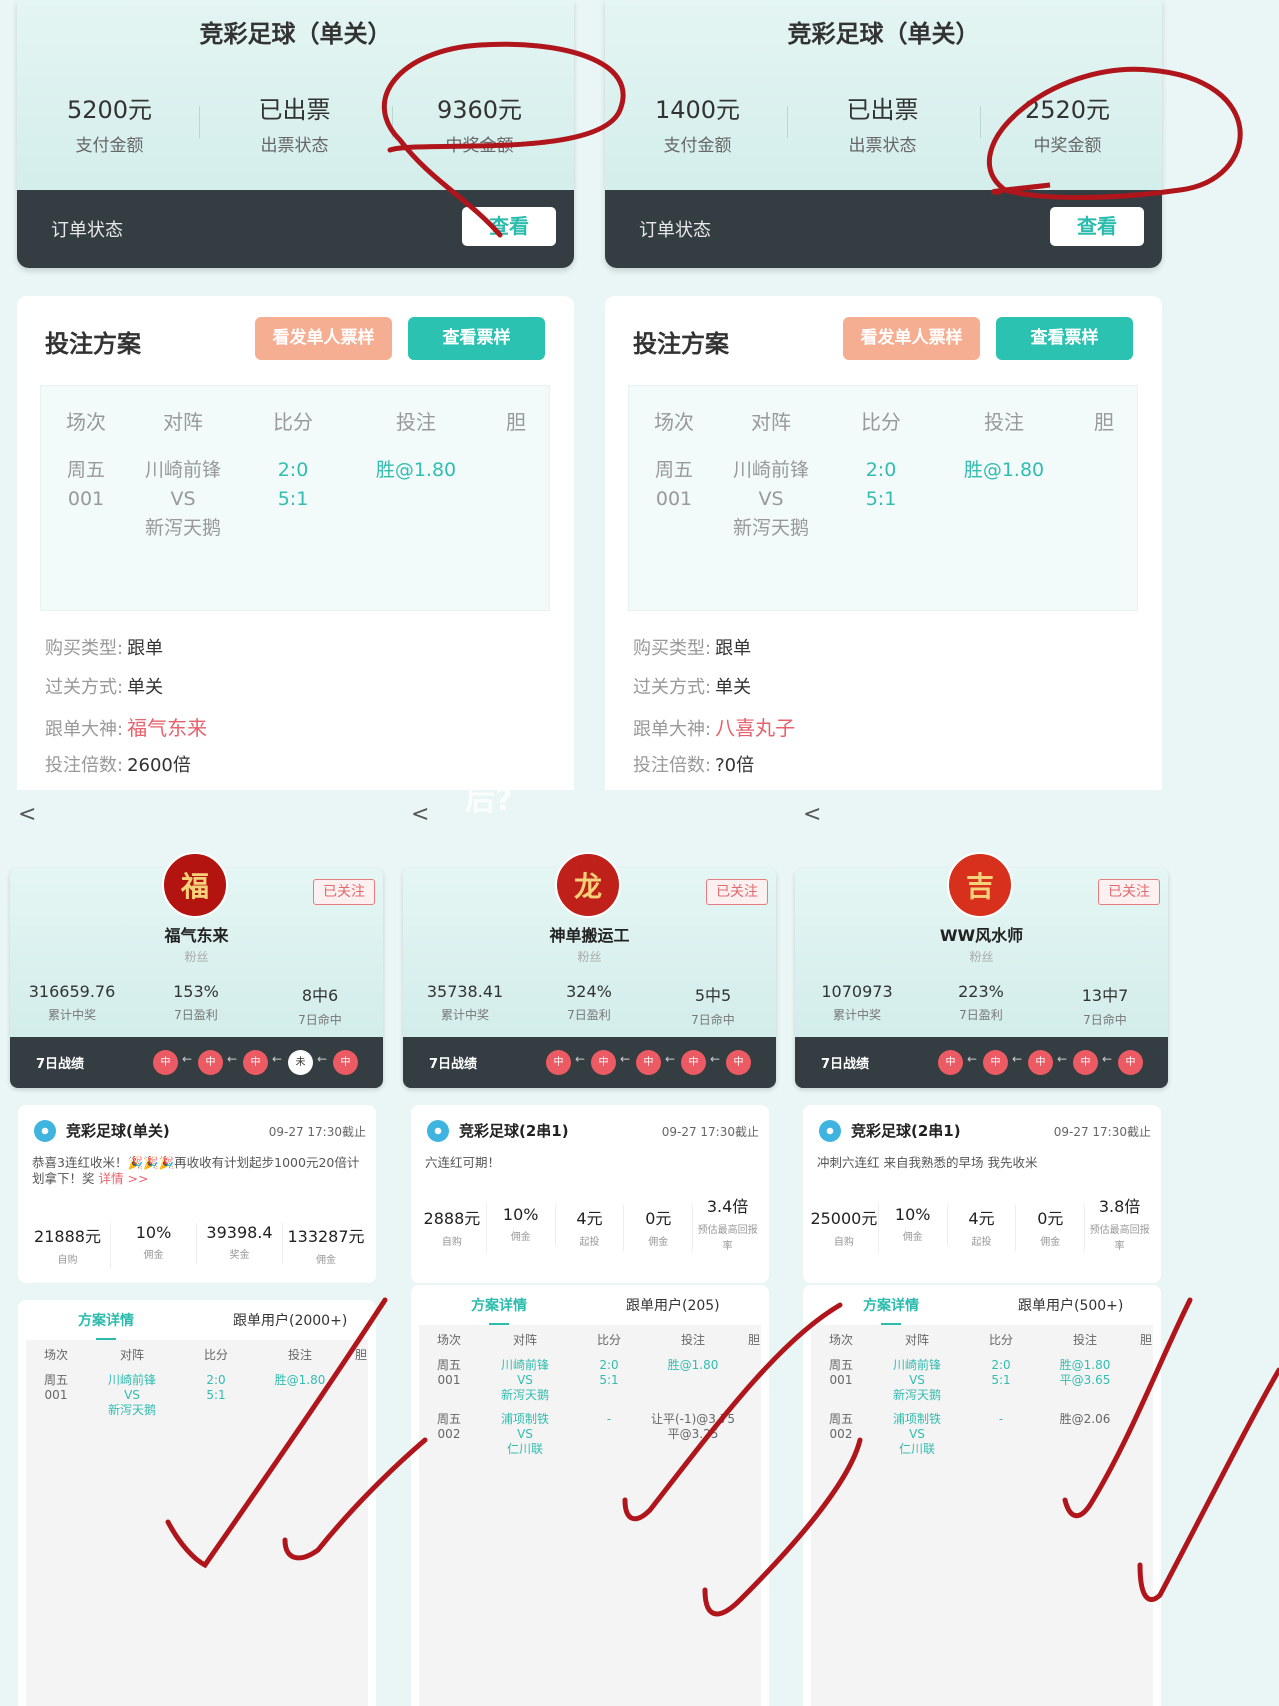  I want to click on info-row: 过关方式: 单关, so click(692, 686).